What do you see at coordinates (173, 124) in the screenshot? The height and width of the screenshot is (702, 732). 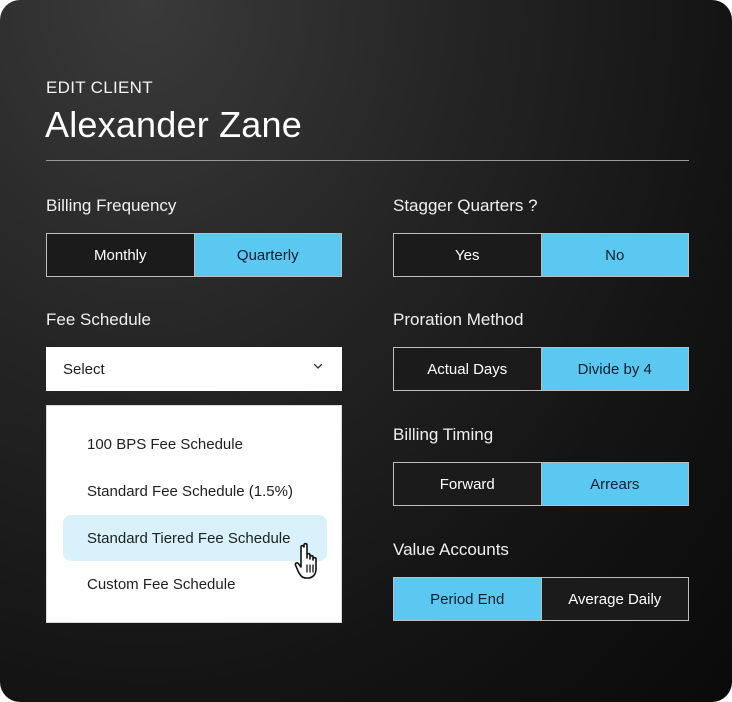 I see `client-name-title: Alexander Zane` at bounding box center [173, 124].